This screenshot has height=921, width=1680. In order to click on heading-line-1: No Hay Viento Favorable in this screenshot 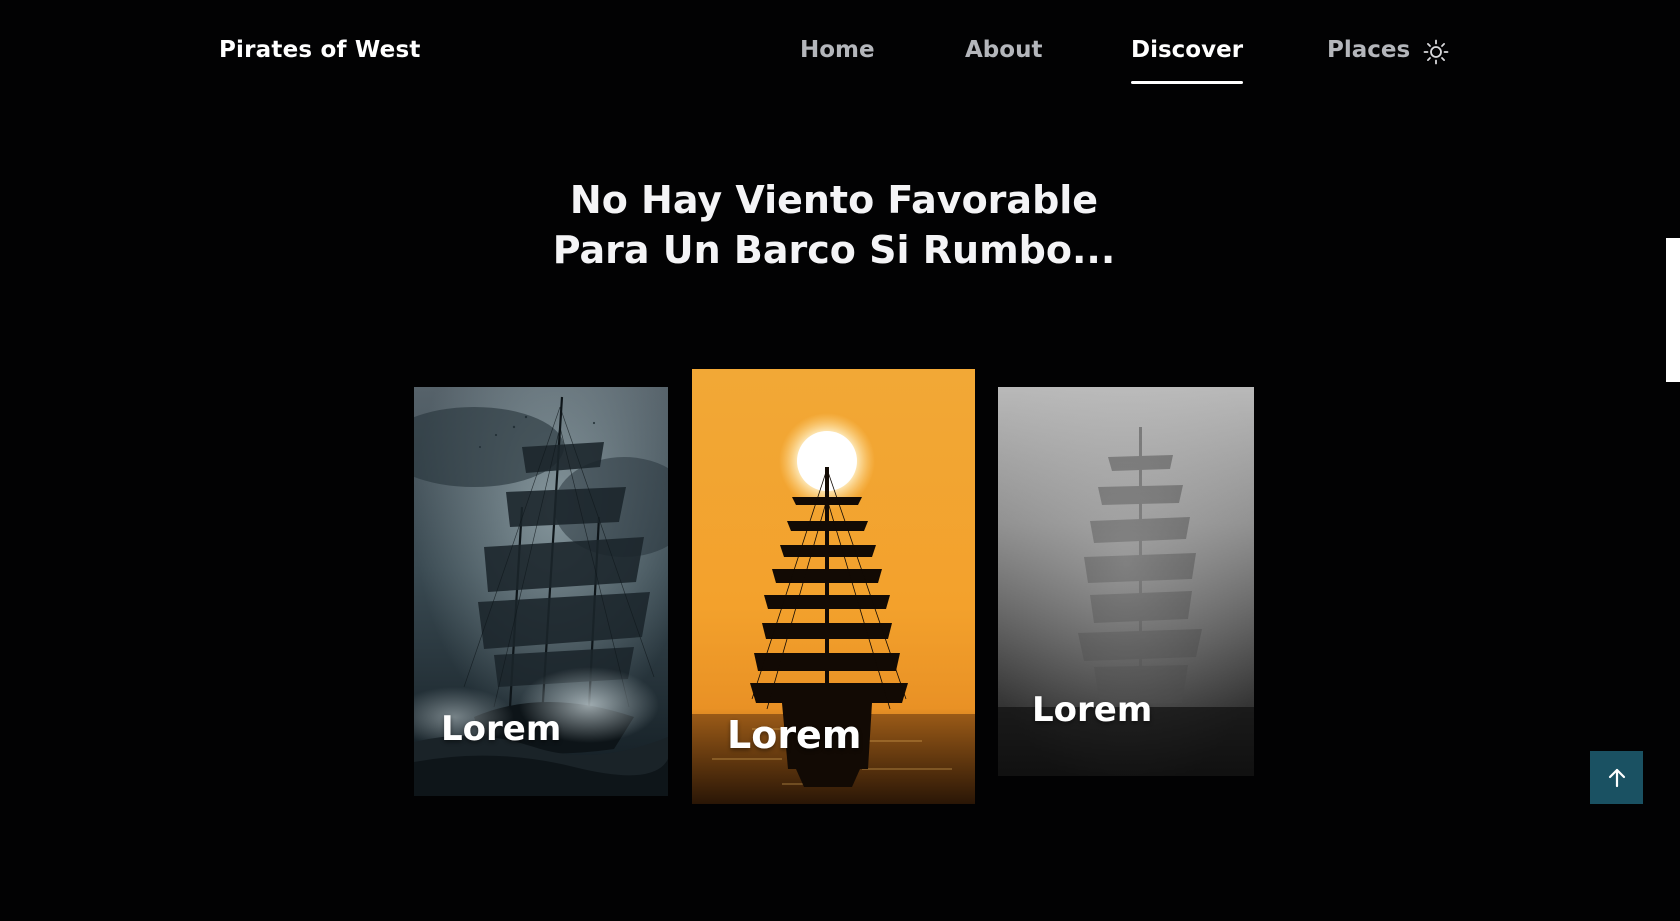, I will do `click(834, 200)`.